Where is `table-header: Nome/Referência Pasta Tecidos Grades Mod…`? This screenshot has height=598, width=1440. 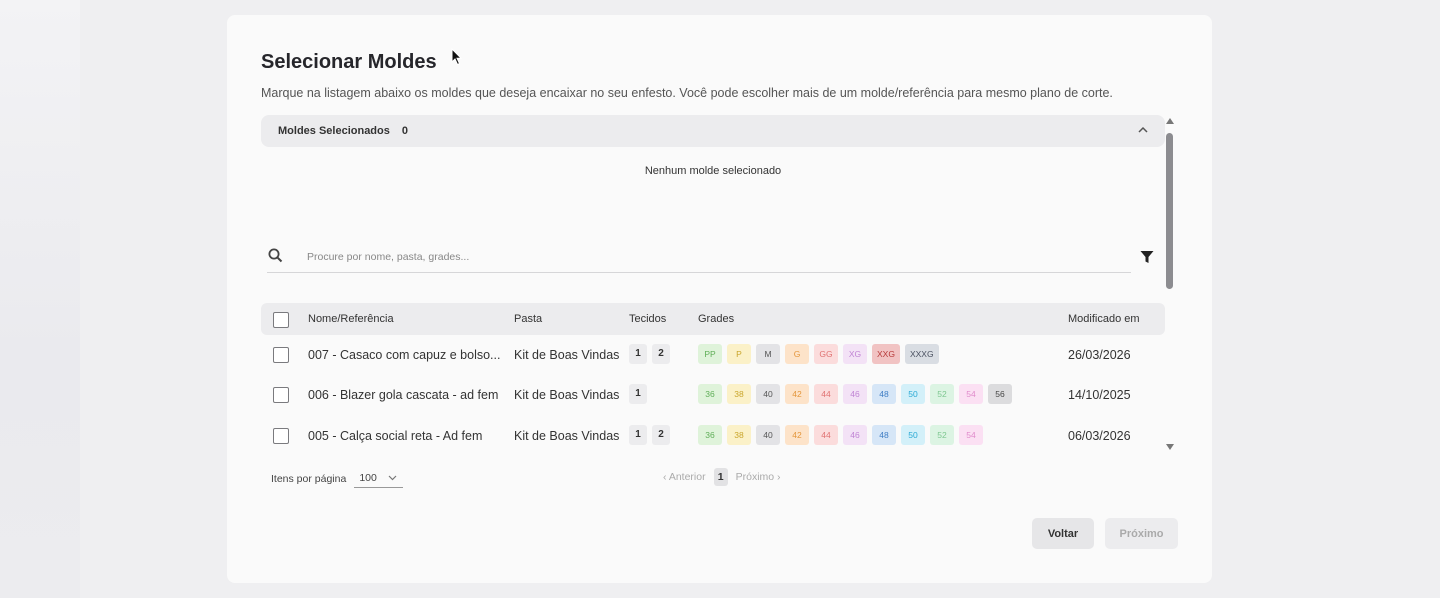 table-header: Nome/Referência Pasta Tecidos Grades Mod… is located at coordinates (713, 319).